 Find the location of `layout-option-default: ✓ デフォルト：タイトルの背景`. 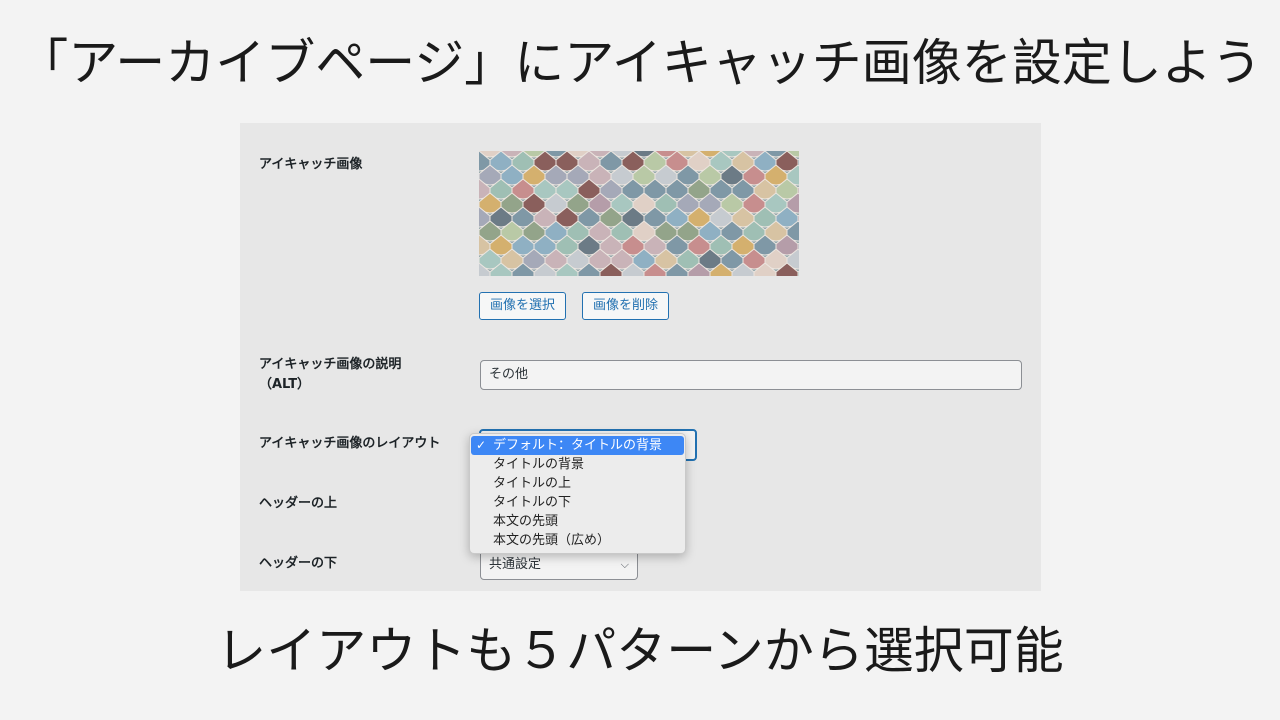

layout-option-default: ✓ デフォルト：タイトルの背景 is located at coordinates (577, 445).